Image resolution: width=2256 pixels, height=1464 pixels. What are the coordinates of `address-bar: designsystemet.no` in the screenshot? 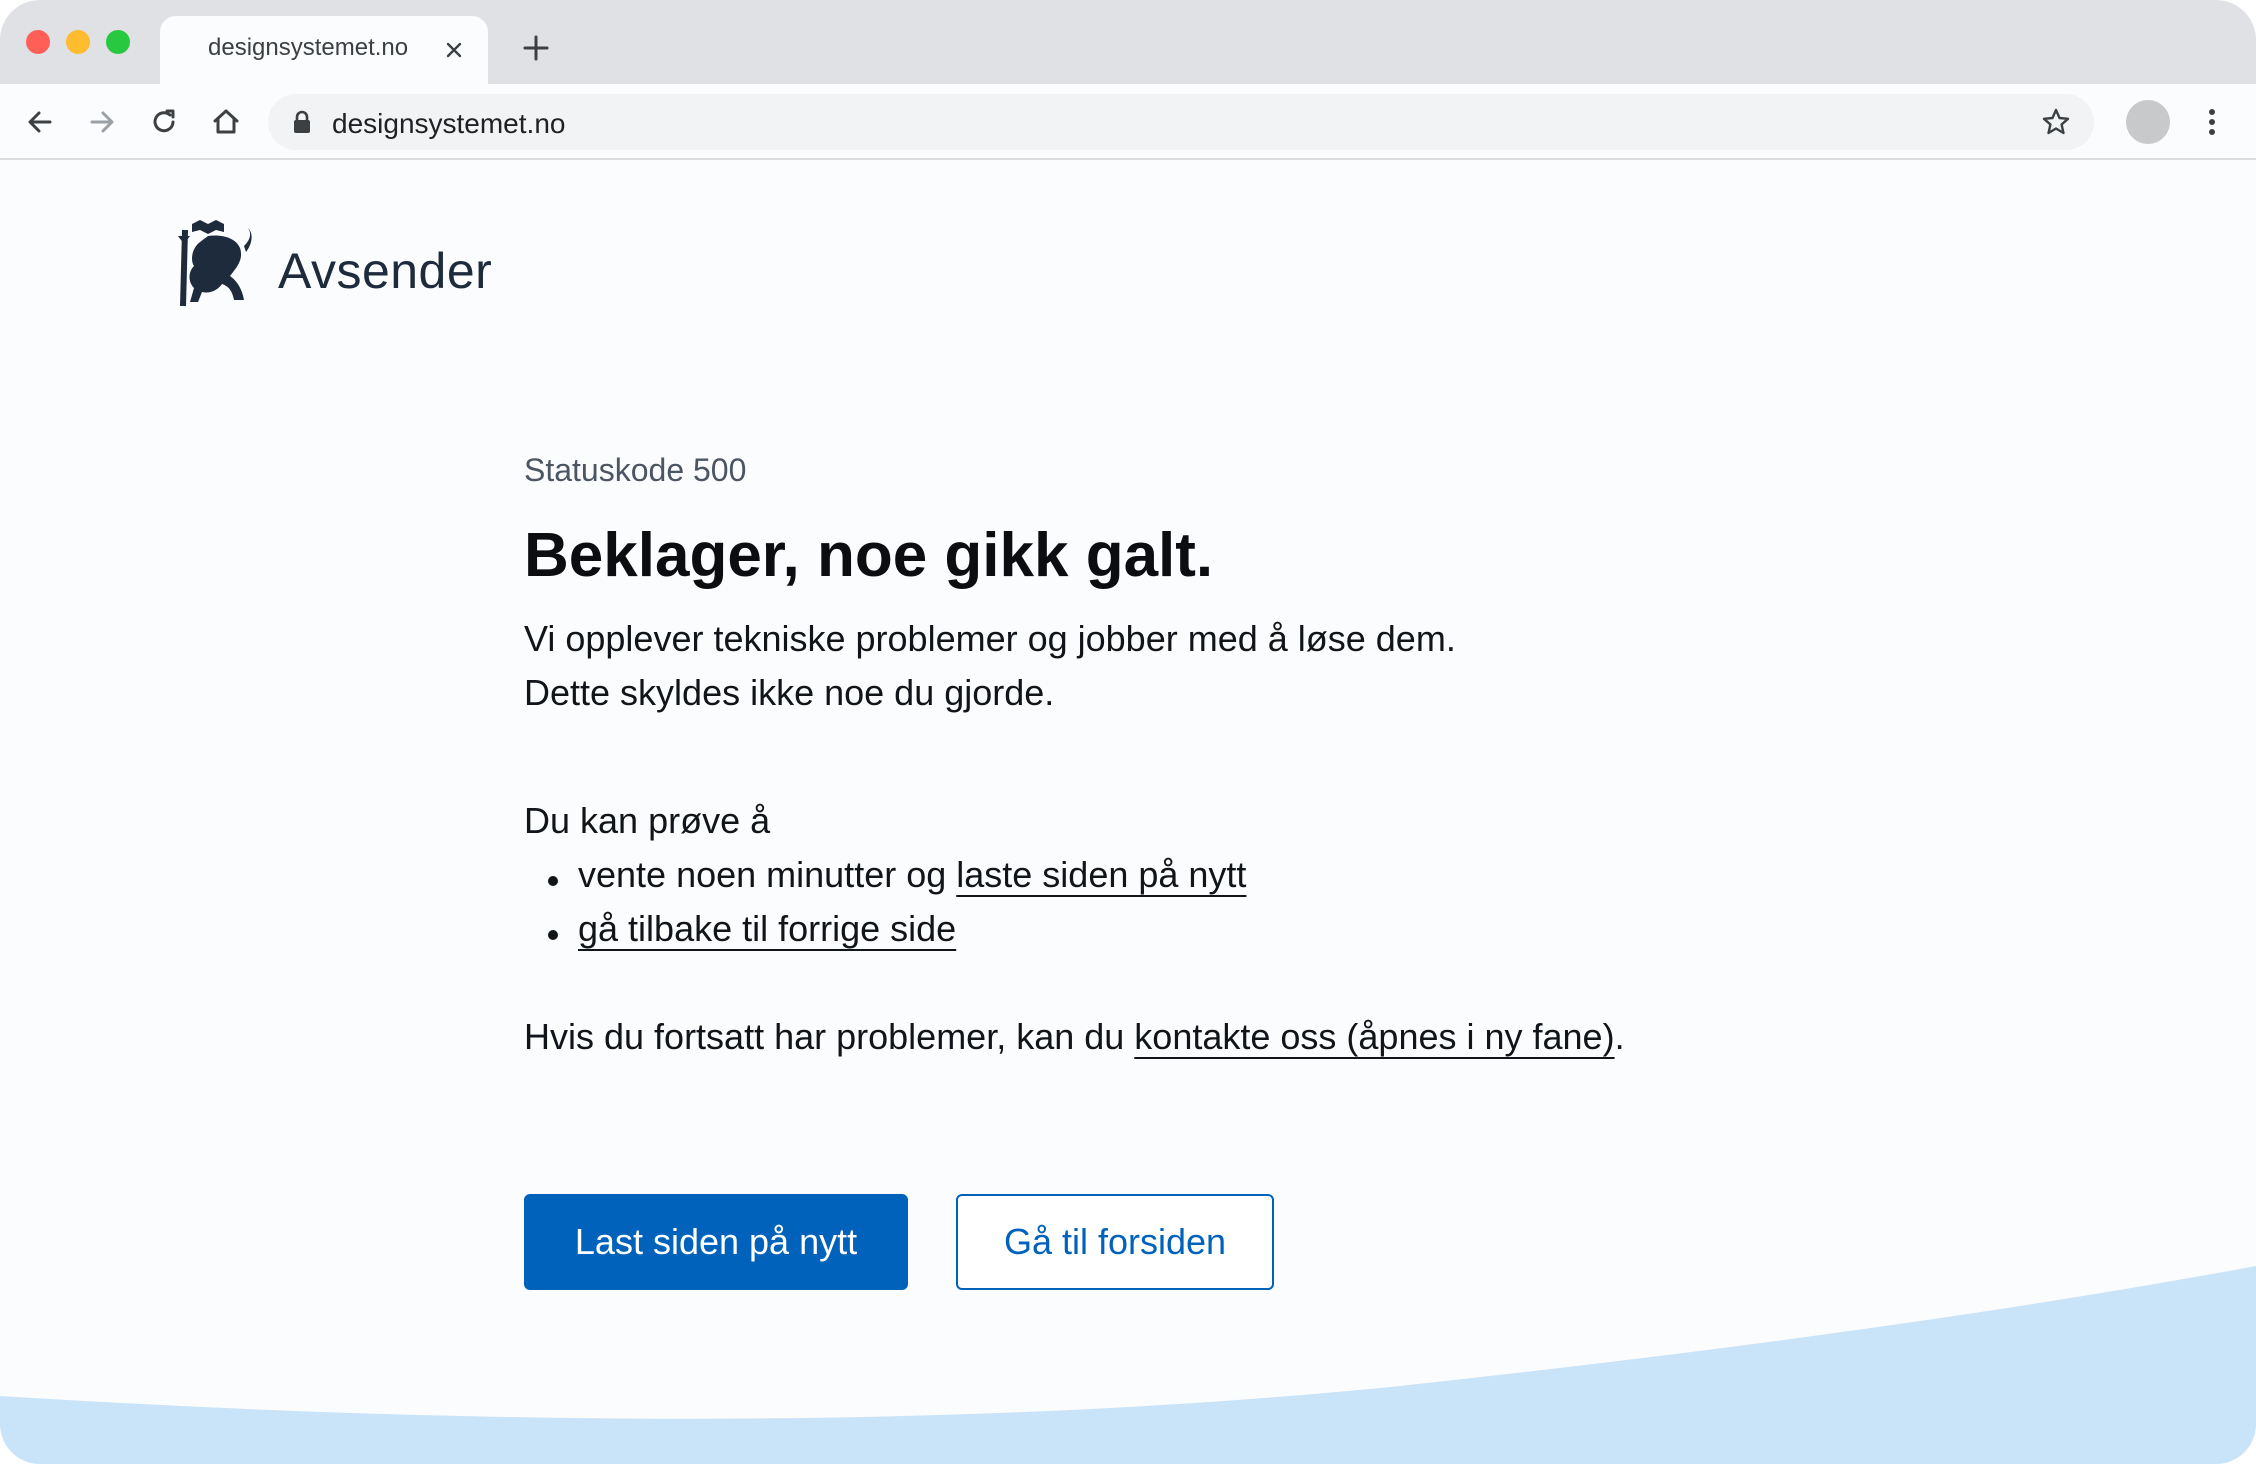 It's located at (1181, 122).